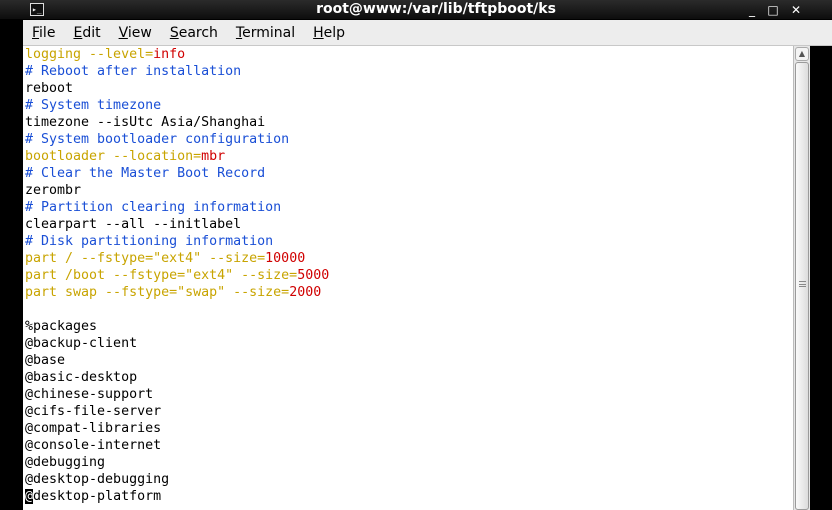 This screenshot has height=510, width=832. I want to click on terminal-line: zerombr, so click(409, 190).